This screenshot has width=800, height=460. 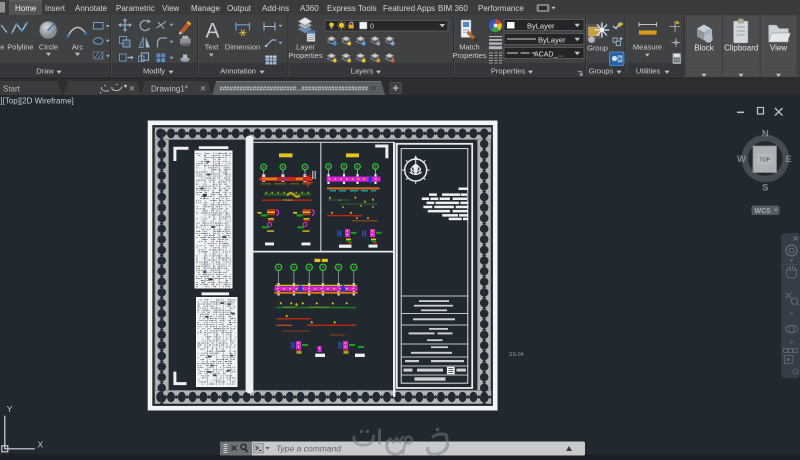 What do you see at coordinates (48, 47) in the screenshot?
I see `svg-text: Circle` at bounding box center [48, 47].